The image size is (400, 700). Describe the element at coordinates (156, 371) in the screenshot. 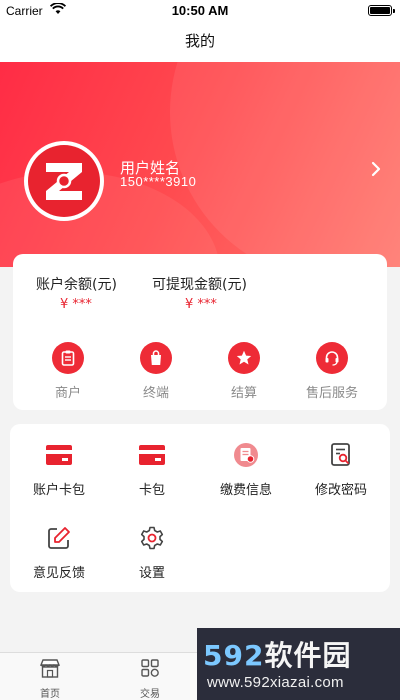

I see `menu-item-terminal: 终端` at that location.